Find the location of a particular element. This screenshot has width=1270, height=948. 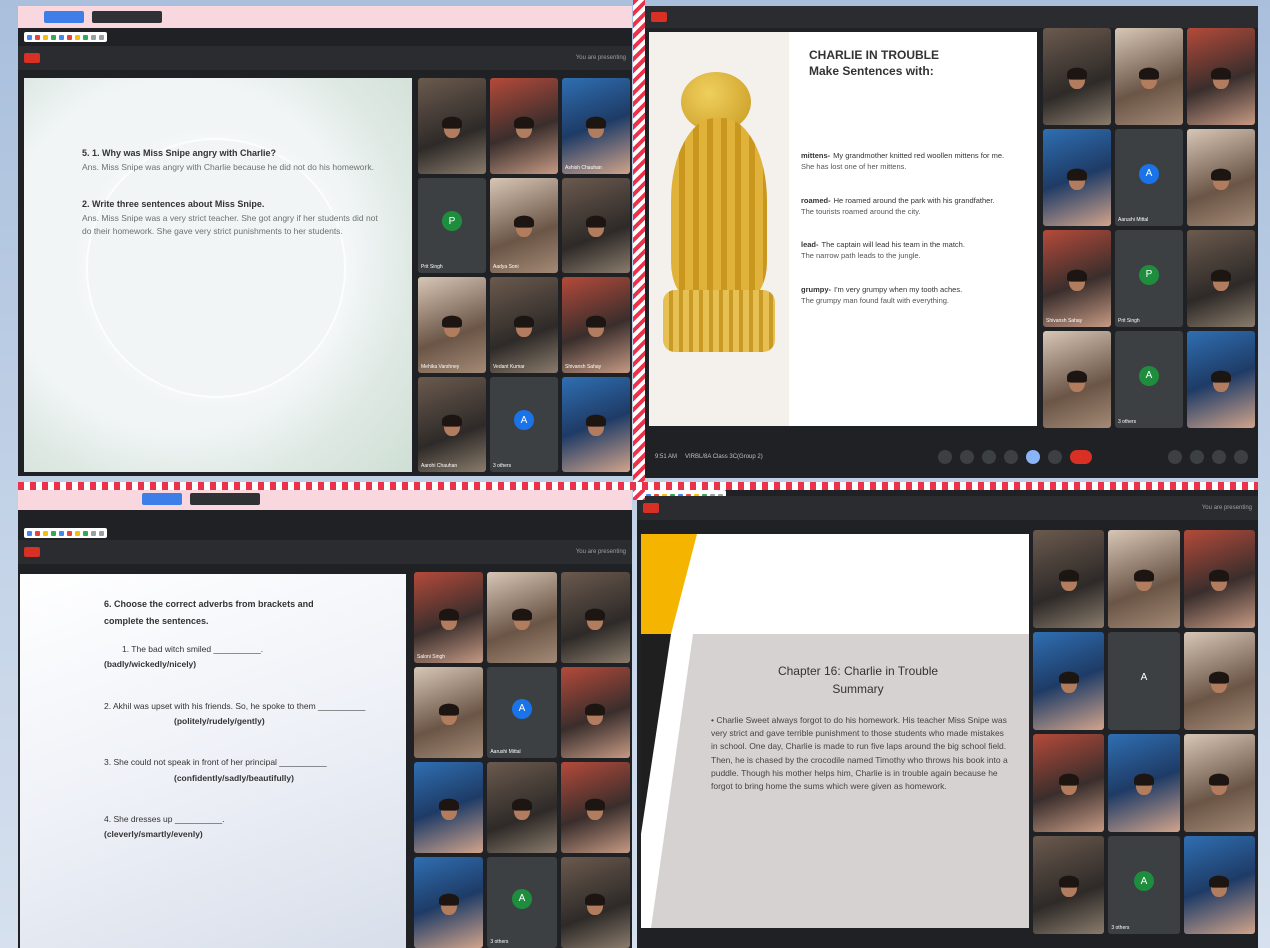

vocab-sentence-2: She has lost one of her mittens. is located at coordinates (854, 167).